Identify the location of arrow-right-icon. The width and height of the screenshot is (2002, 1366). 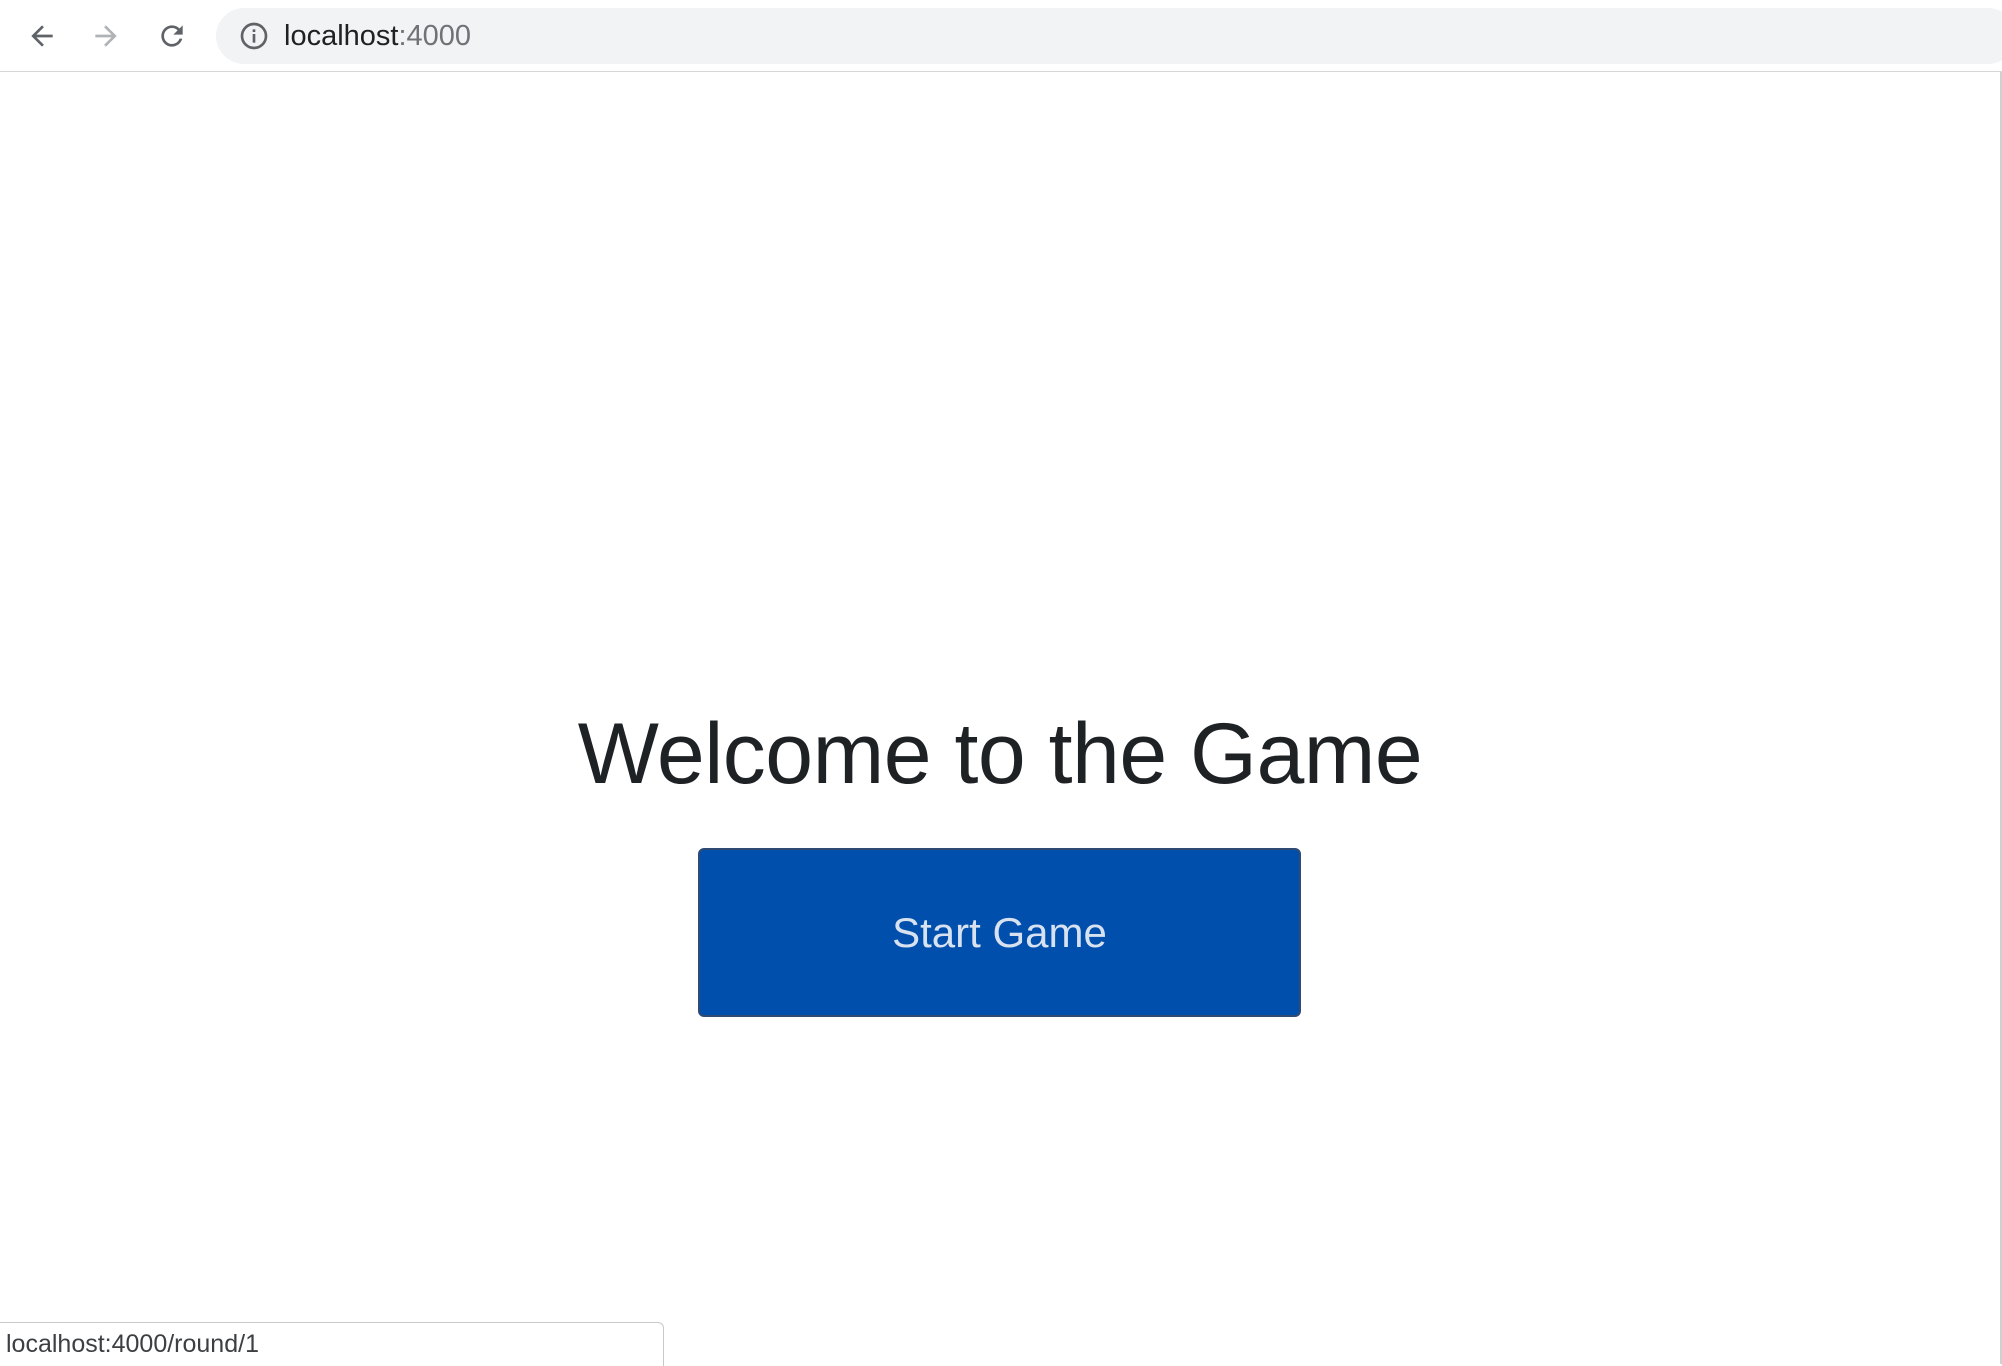
(106, 36).